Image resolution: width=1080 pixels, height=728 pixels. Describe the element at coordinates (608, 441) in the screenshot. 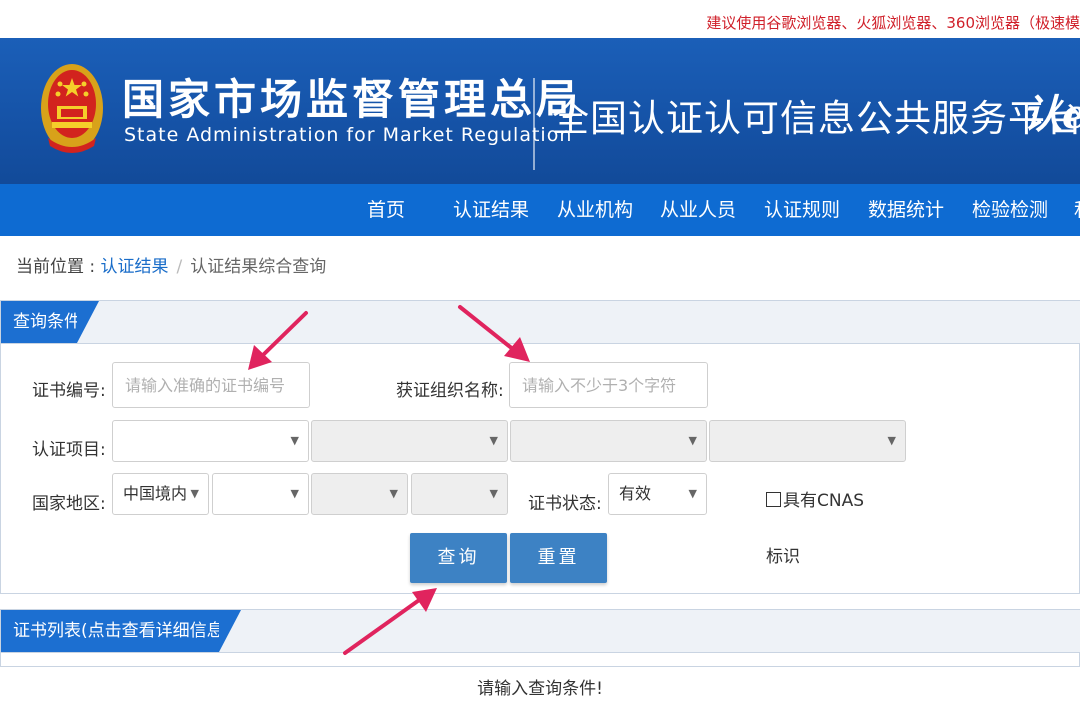

I see `project-select-3: ▼` at that location.